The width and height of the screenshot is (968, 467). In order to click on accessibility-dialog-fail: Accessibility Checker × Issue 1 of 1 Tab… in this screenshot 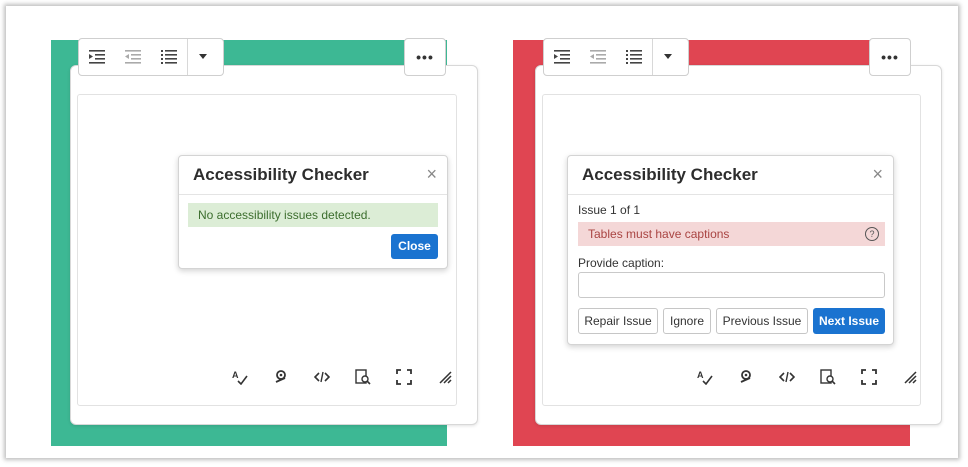, I will do `click(730, 250)`.